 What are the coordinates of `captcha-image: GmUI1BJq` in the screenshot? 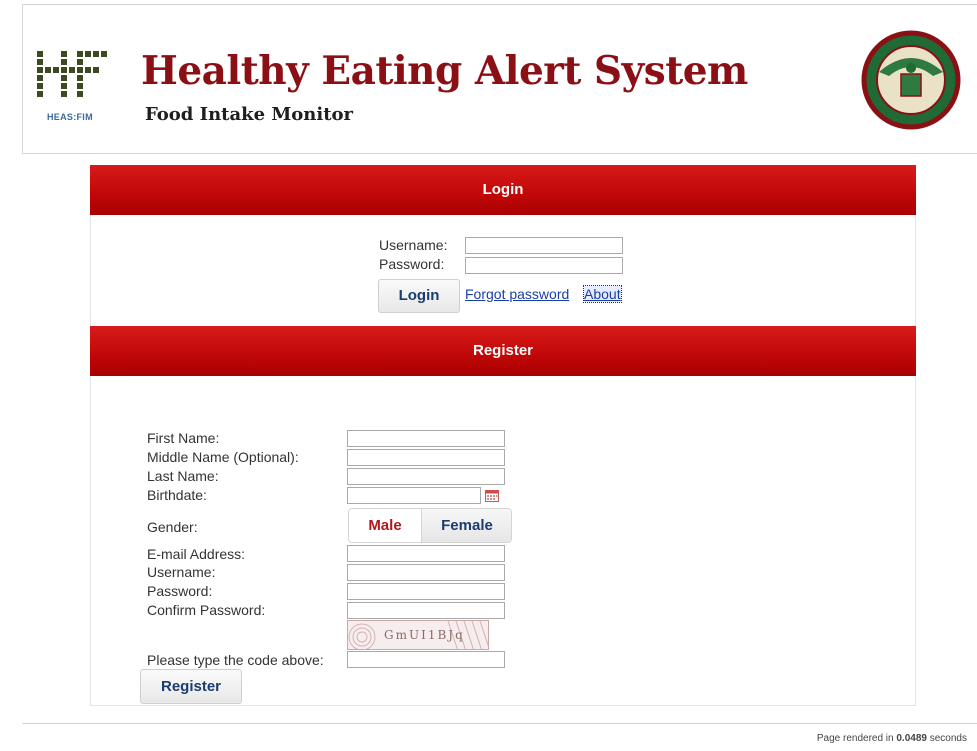 It's located at (418, 635).